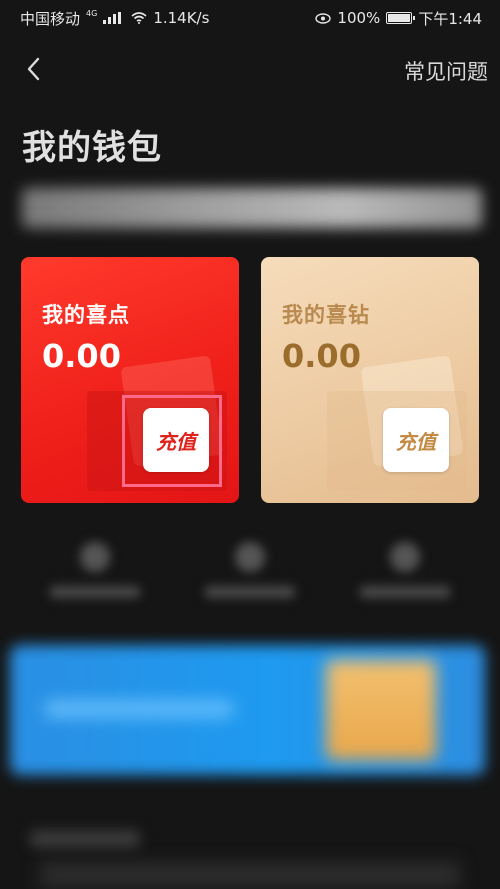 Image resolution: width=500 pixels, height=889 pixels. What do you see at coordinates (401, 18) in the screenshot?
I see `battery-icon` at bounding box center [401, 18].